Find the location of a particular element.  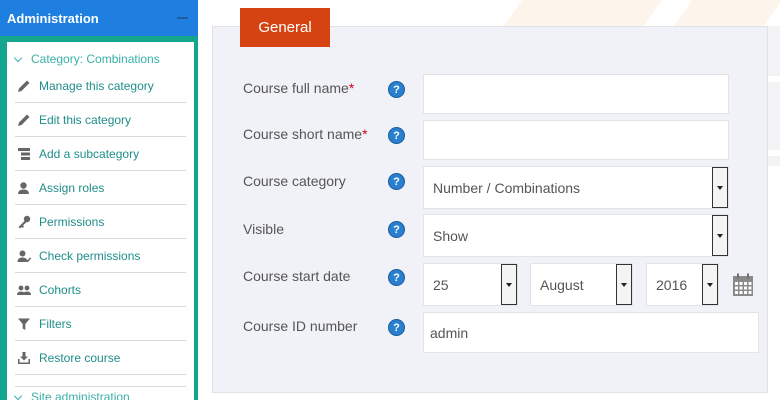

download-icon is located at coordinates (24, 358).